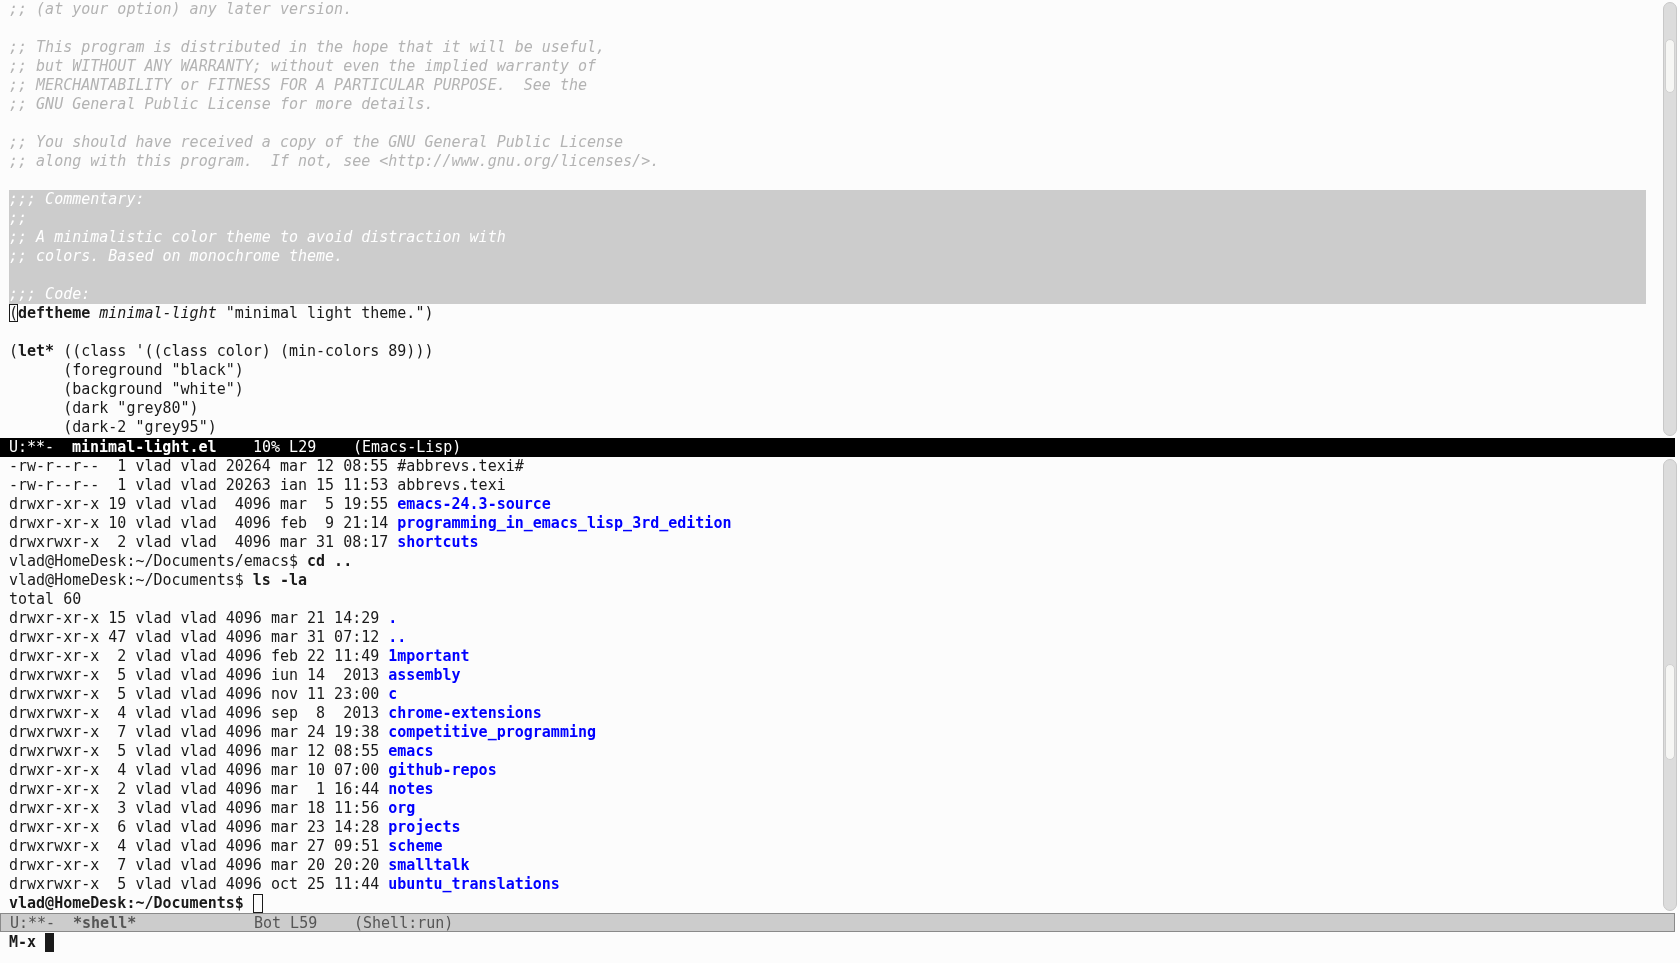 Image resolution: width=1680 pixels, height=963 pixels. I want to click on shell-output-line: drwxr-xr-x 2 vlad vlad 4096 mar 1 16:44 notes, so click(221, 789).